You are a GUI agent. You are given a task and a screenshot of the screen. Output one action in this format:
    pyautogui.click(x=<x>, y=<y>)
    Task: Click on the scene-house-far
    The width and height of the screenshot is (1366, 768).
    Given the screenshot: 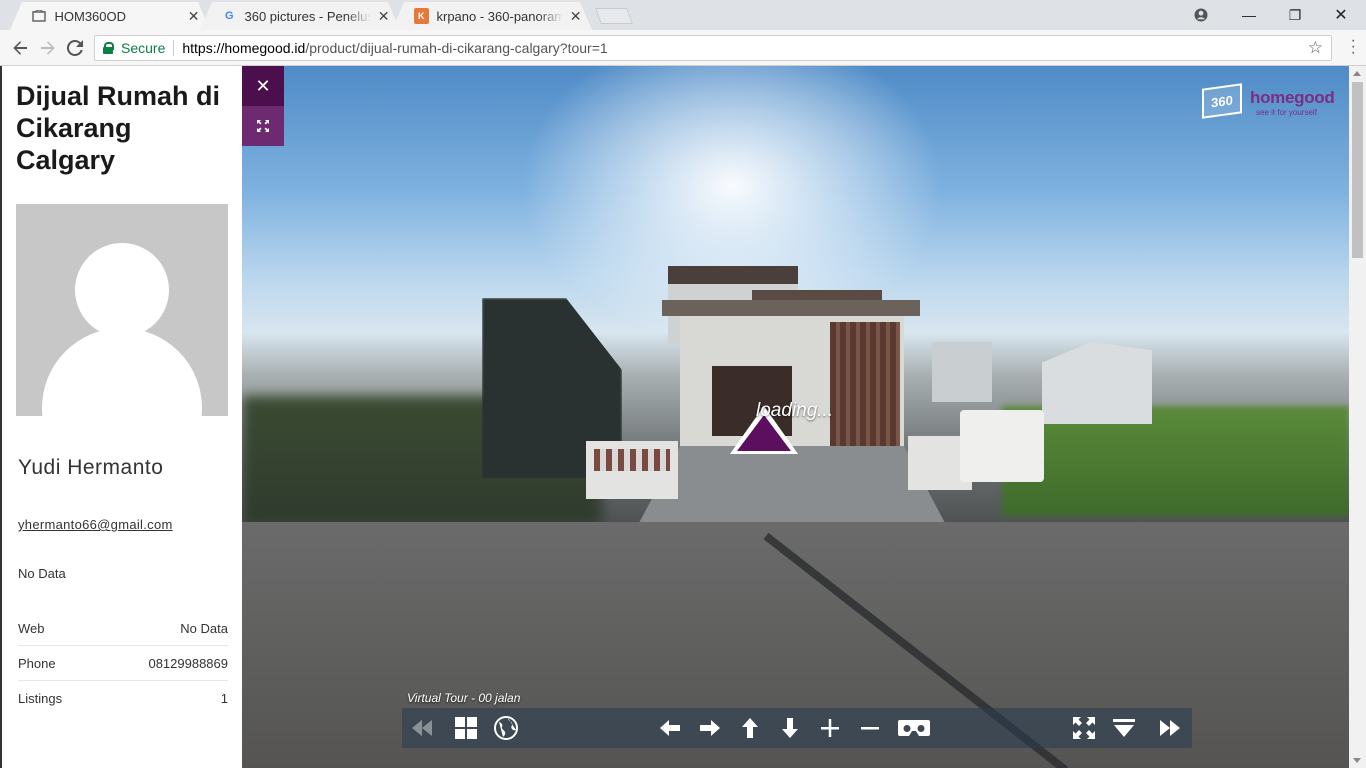 What is the action you would take?
    pyautogui.click(x=962, y=372)
    